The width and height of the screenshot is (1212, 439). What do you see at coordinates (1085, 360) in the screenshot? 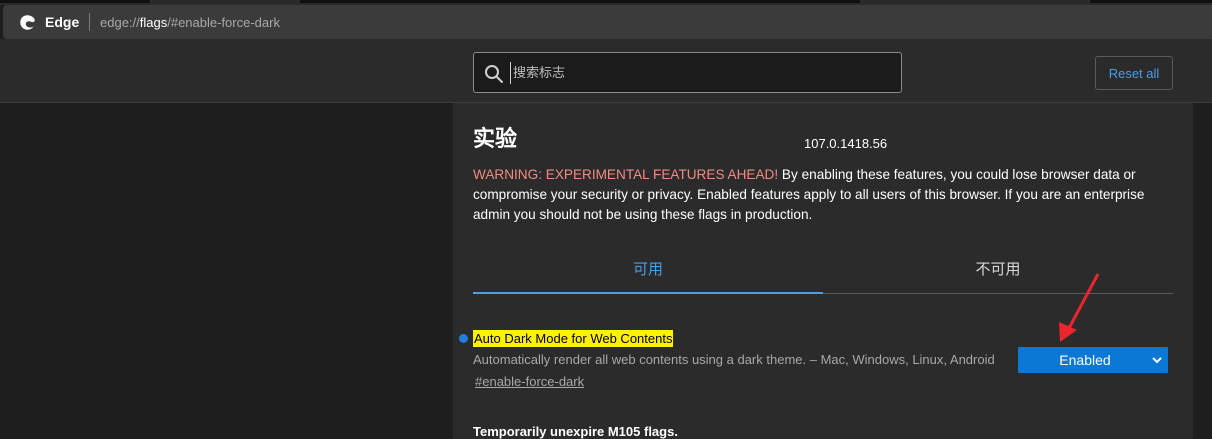
I see `flag-state-value: Enabled` at bounding box center [1085, 360].